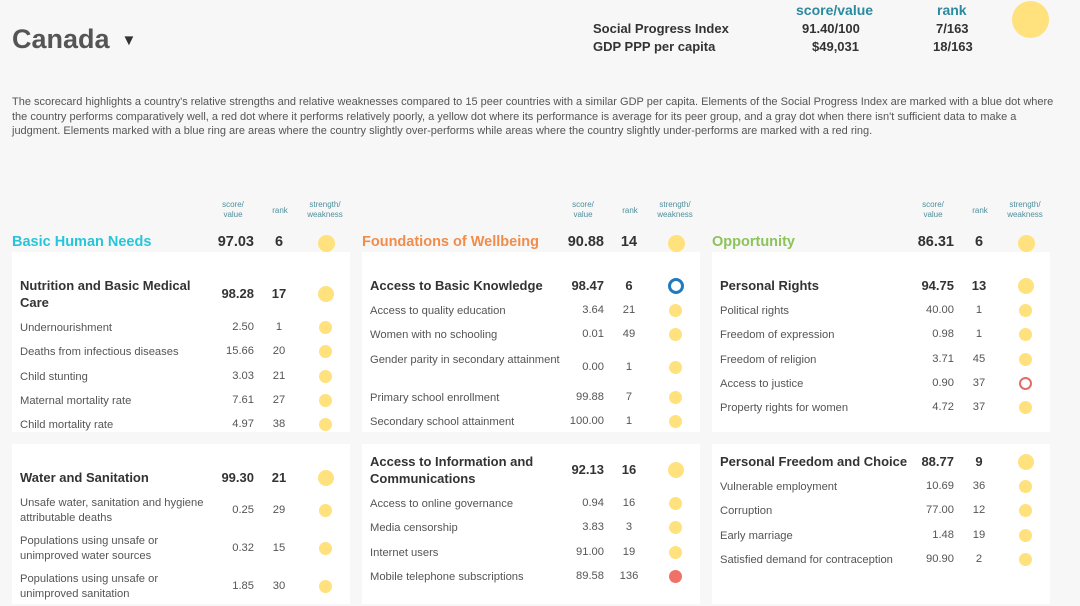 The image size is (1080, 606). I want to click on indicator-row: Child mortality rate 4.97 38, so click(185, 430).